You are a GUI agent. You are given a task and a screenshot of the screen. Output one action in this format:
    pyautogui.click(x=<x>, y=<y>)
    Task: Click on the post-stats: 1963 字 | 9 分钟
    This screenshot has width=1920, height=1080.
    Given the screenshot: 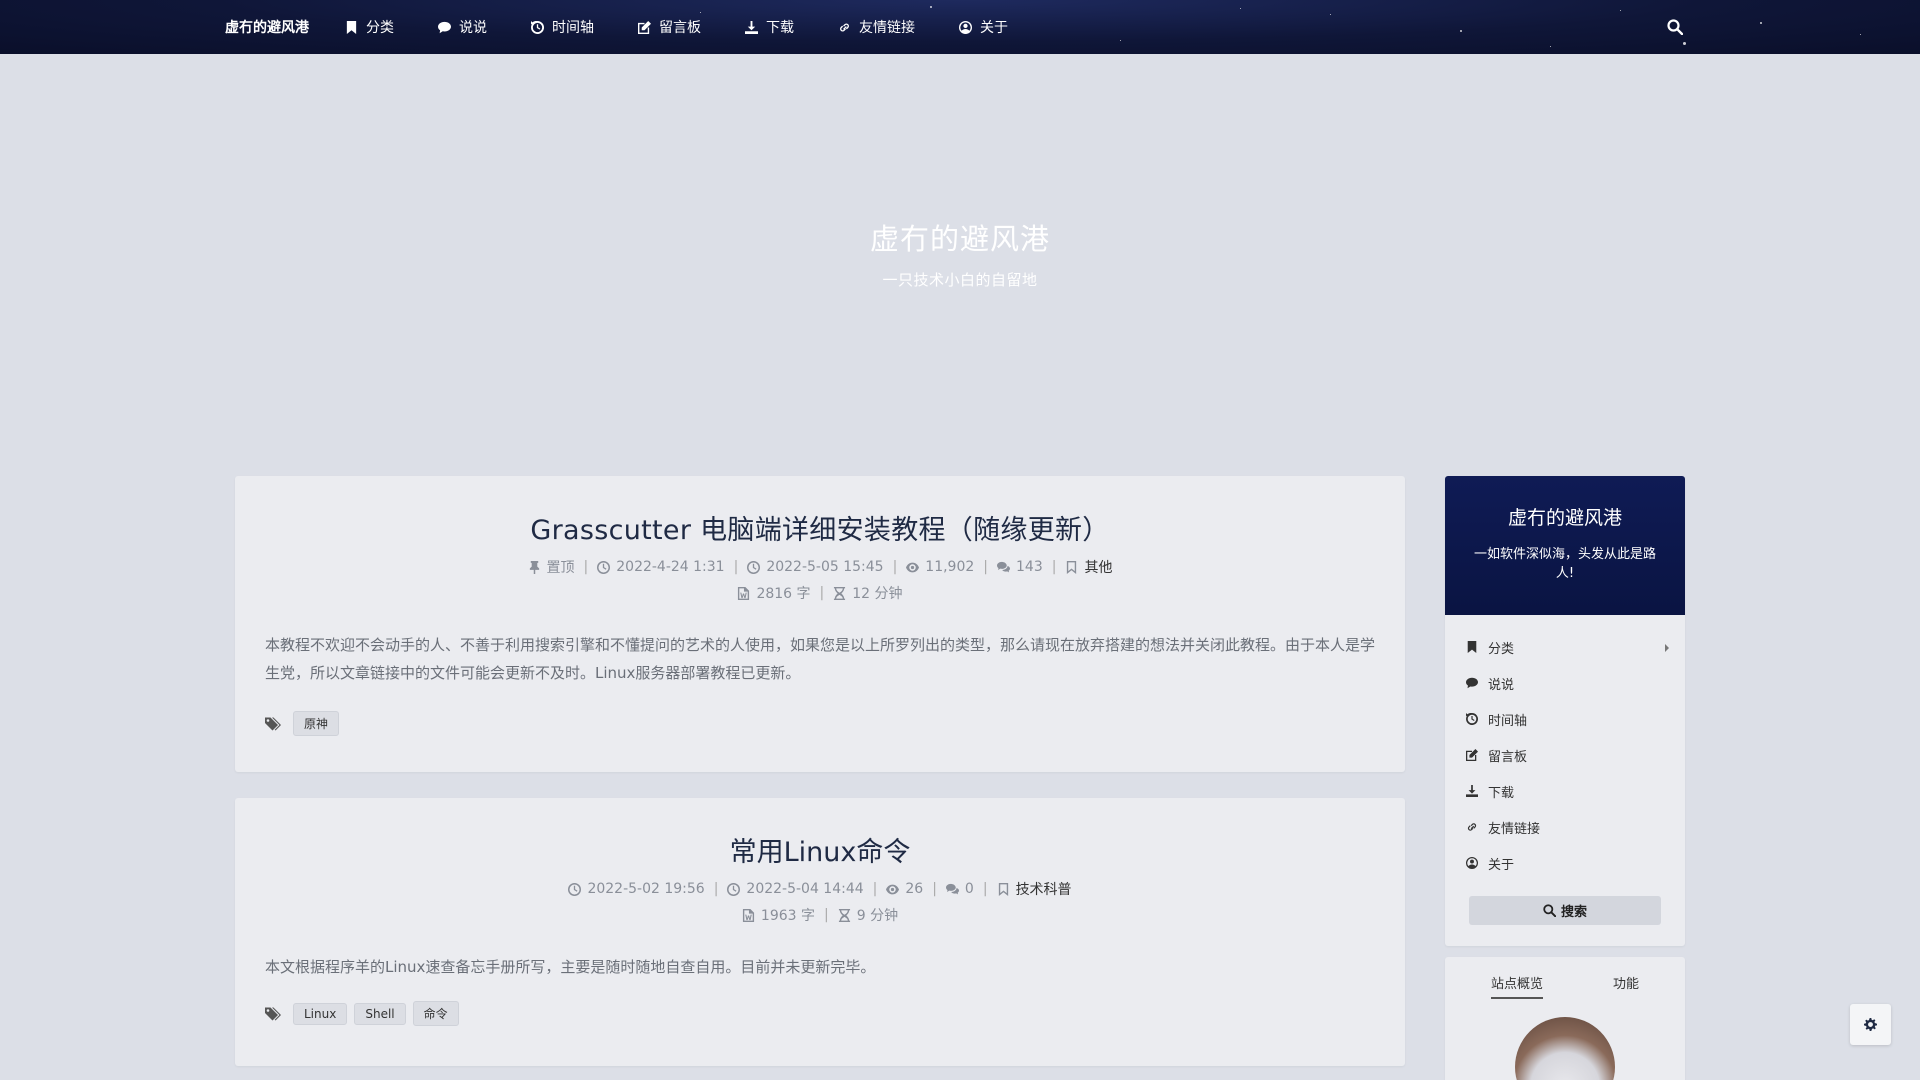 What is the action you would take?
    pyautogui.click(x=820, y=915)
    